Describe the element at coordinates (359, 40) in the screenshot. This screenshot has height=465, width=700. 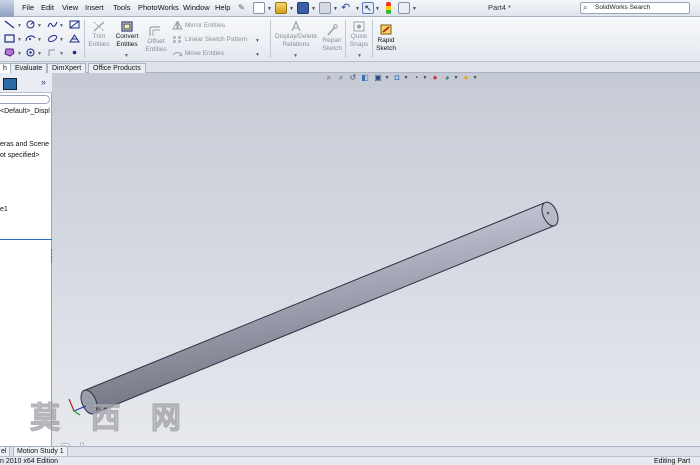
I see `quick-snaps-label: Quick Snaps` at that location.